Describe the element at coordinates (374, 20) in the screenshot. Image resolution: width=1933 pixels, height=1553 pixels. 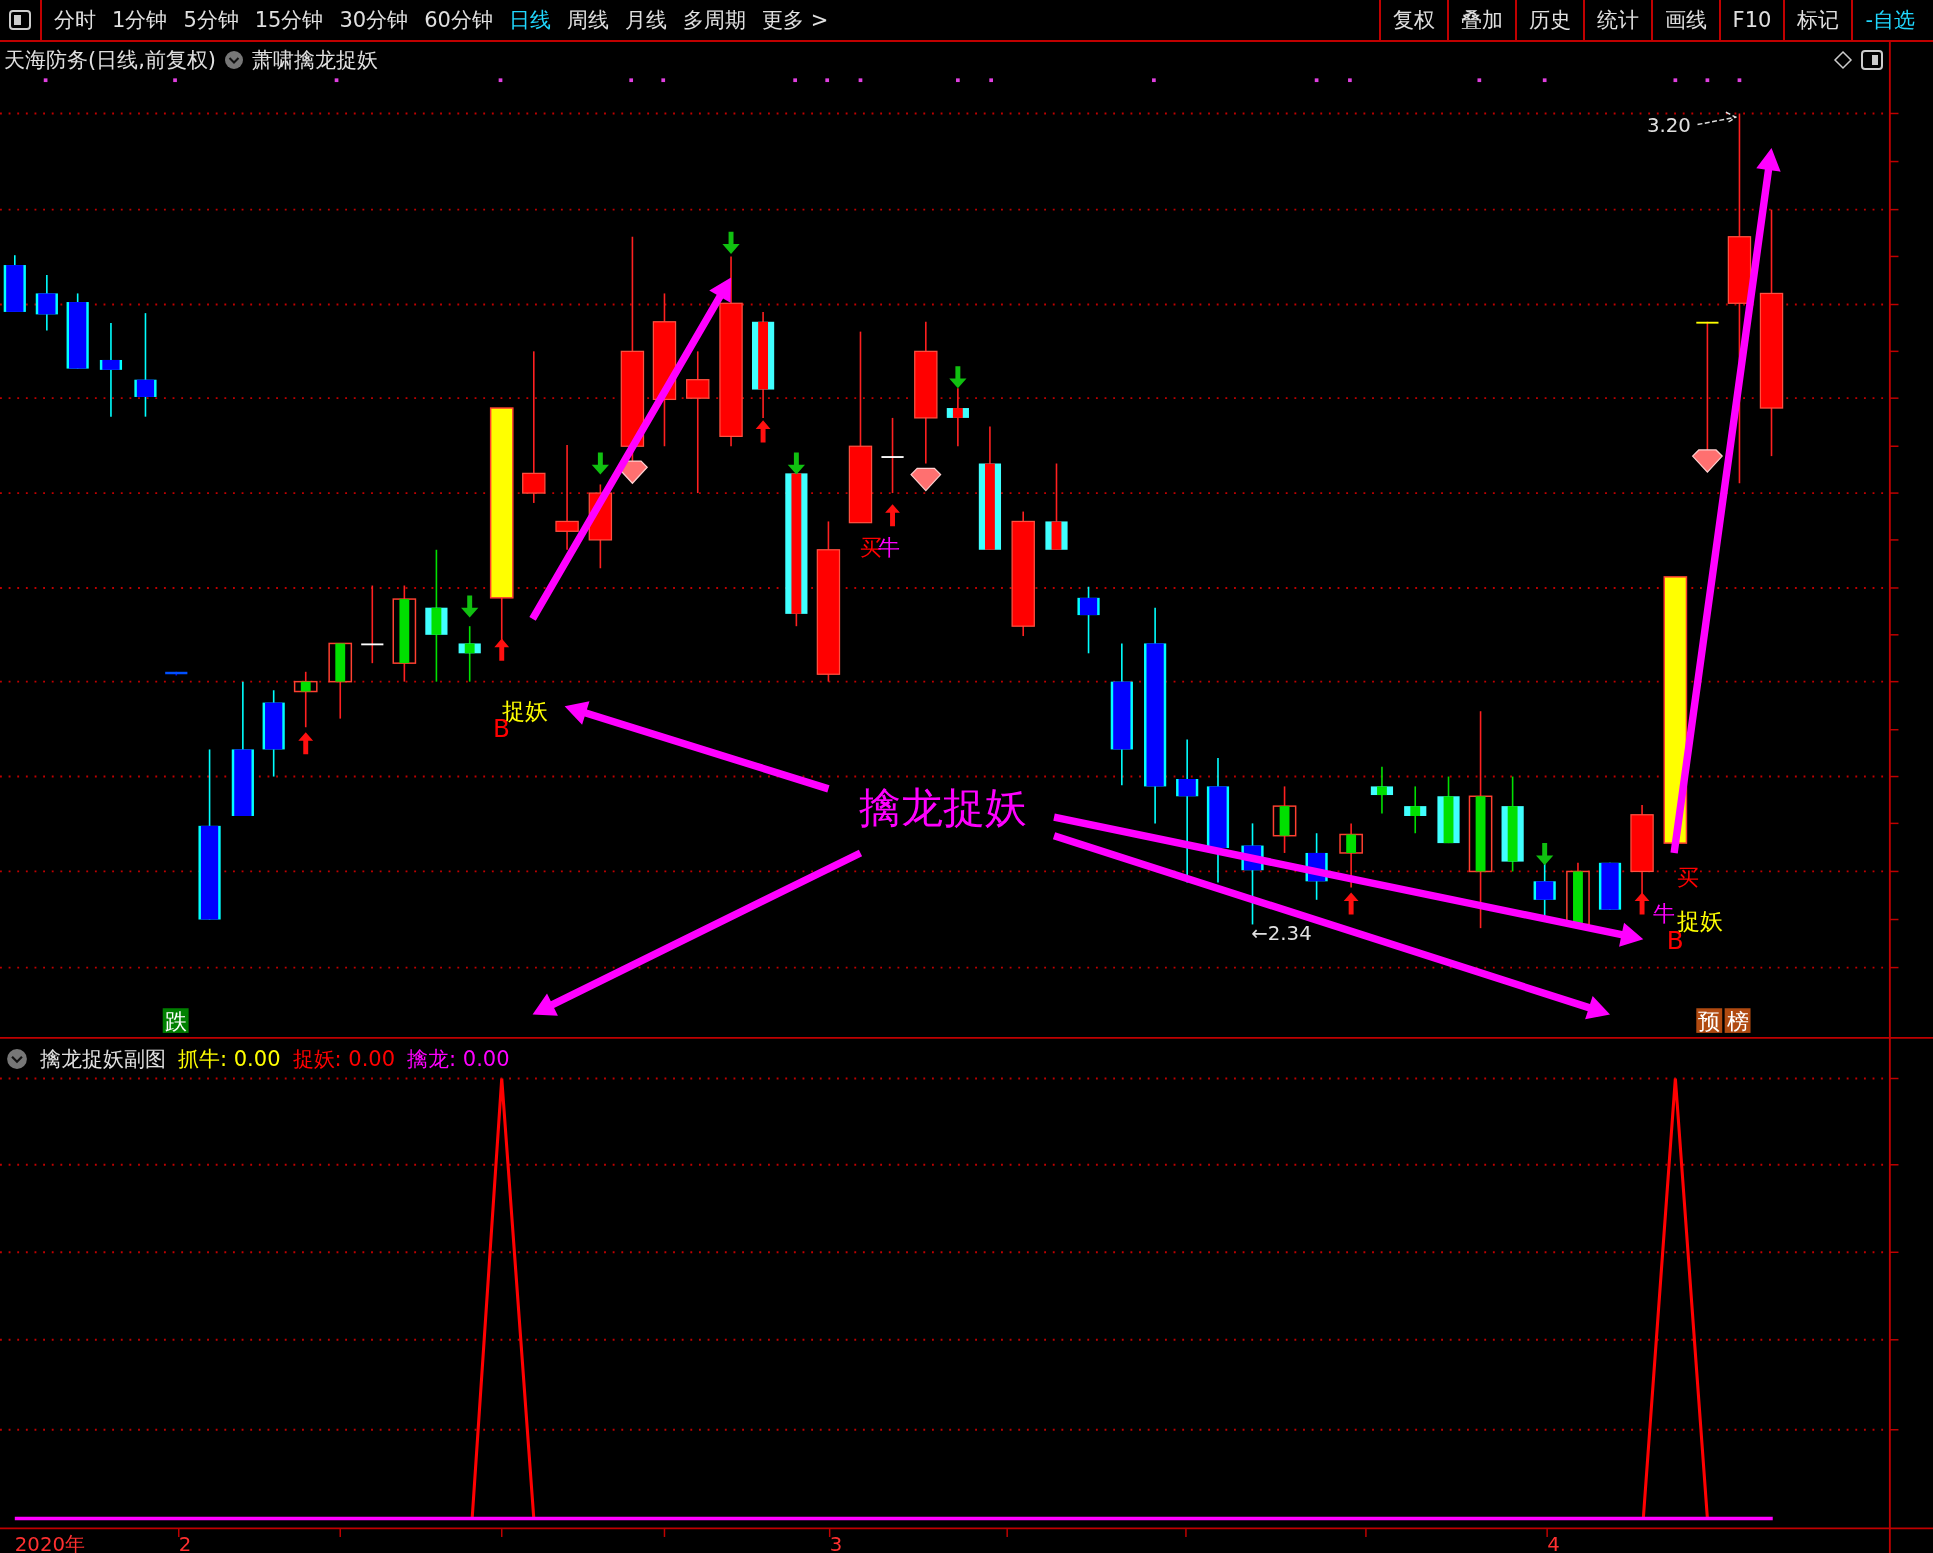
I see `period-tab: 30分钟` at that location.